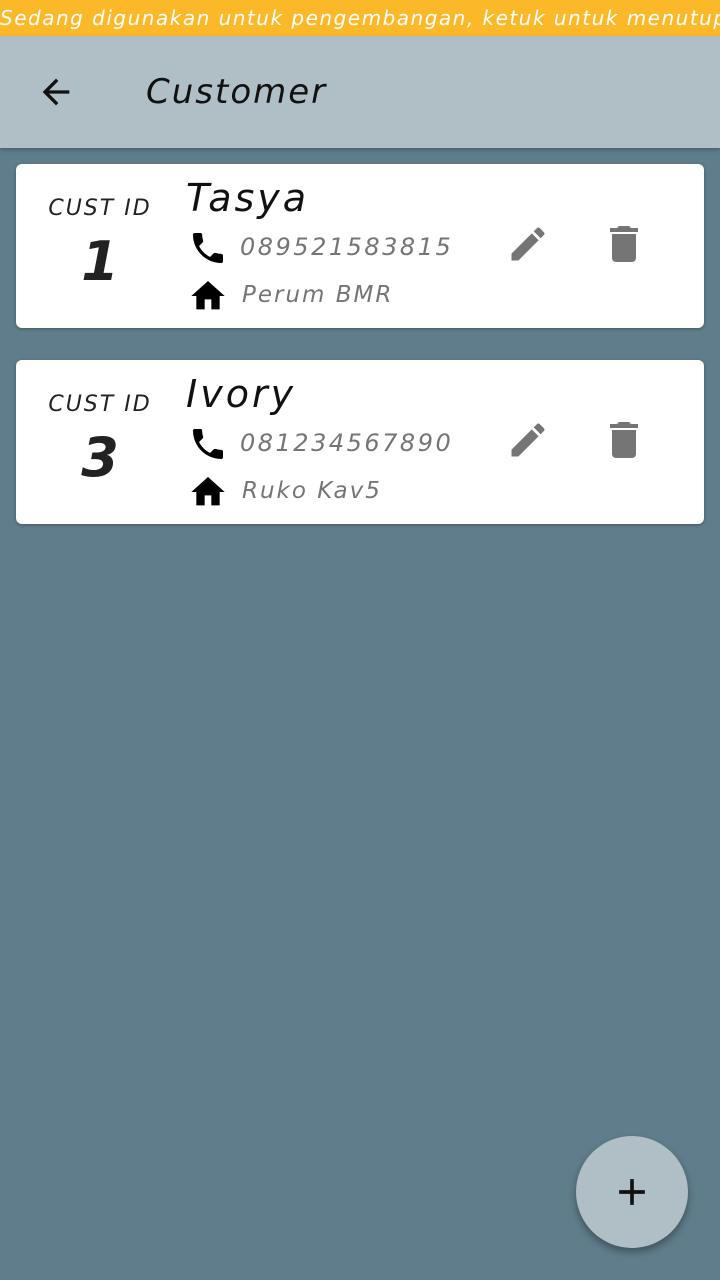  I want to click on customer-address: Perum BMR, so click(318, 295).